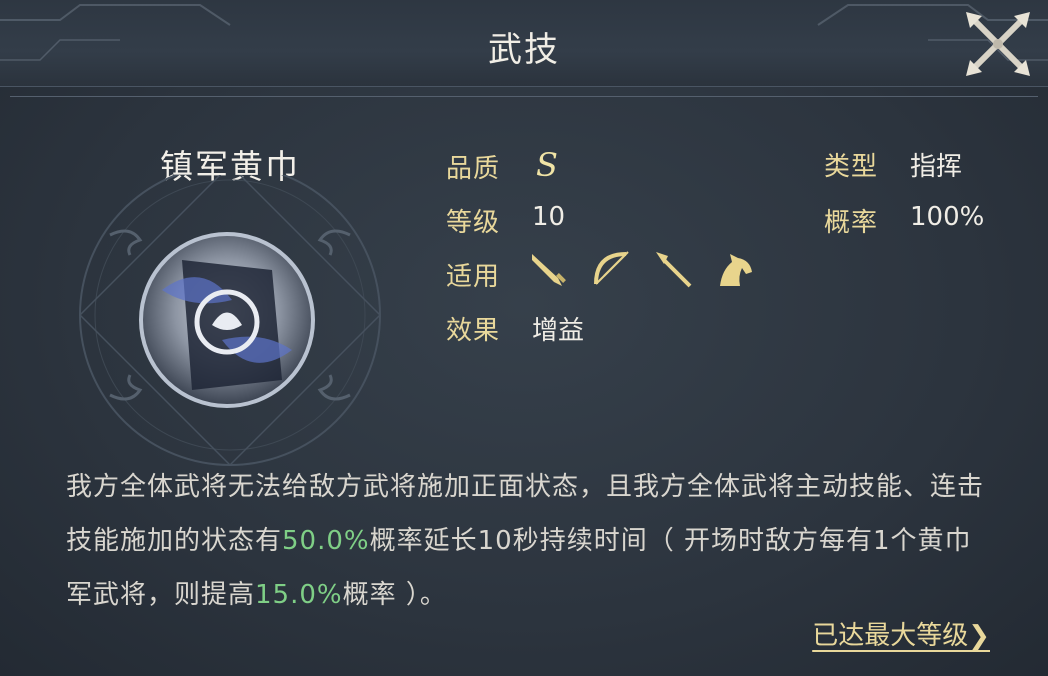 The width and height of the screenshot is (1048, 676). I want to click on applicable-label: 适用, so click(473, 277).